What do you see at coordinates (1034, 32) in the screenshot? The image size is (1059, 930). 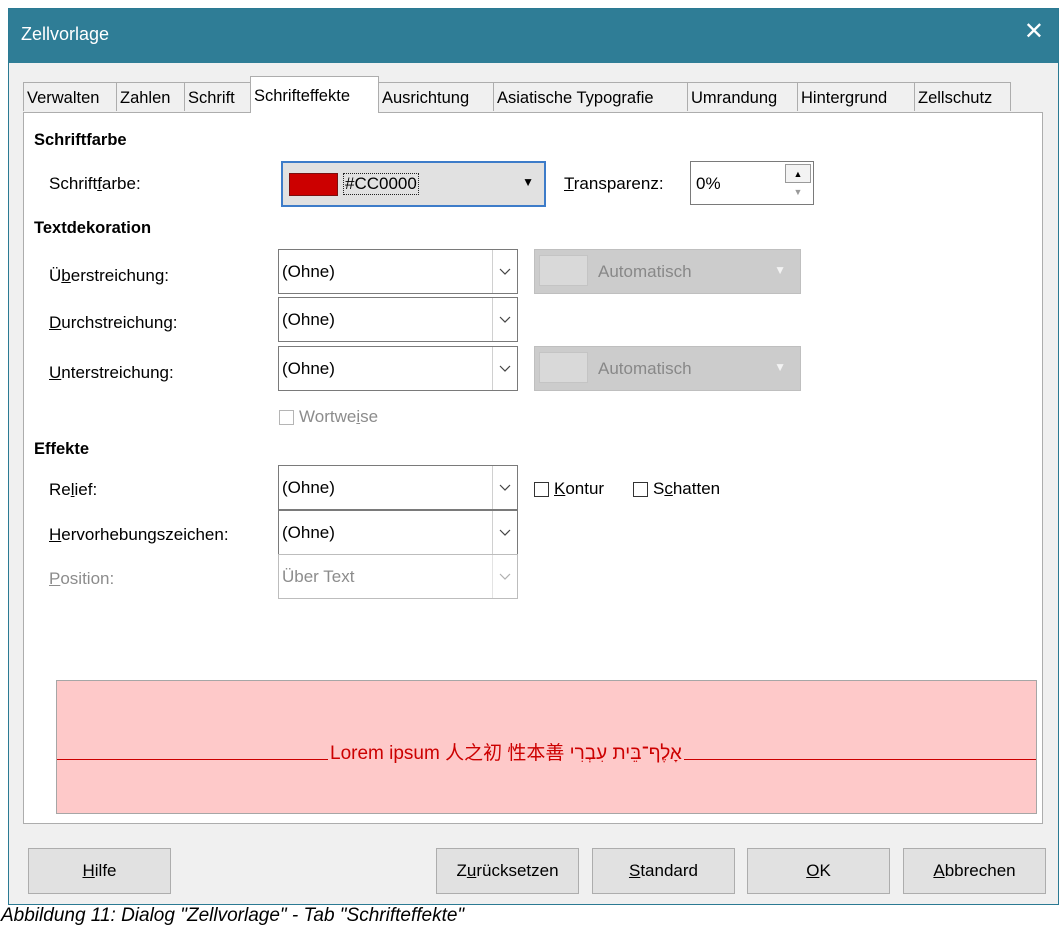 I see `close-icon: ✕` at bounding box center [1034, 32].